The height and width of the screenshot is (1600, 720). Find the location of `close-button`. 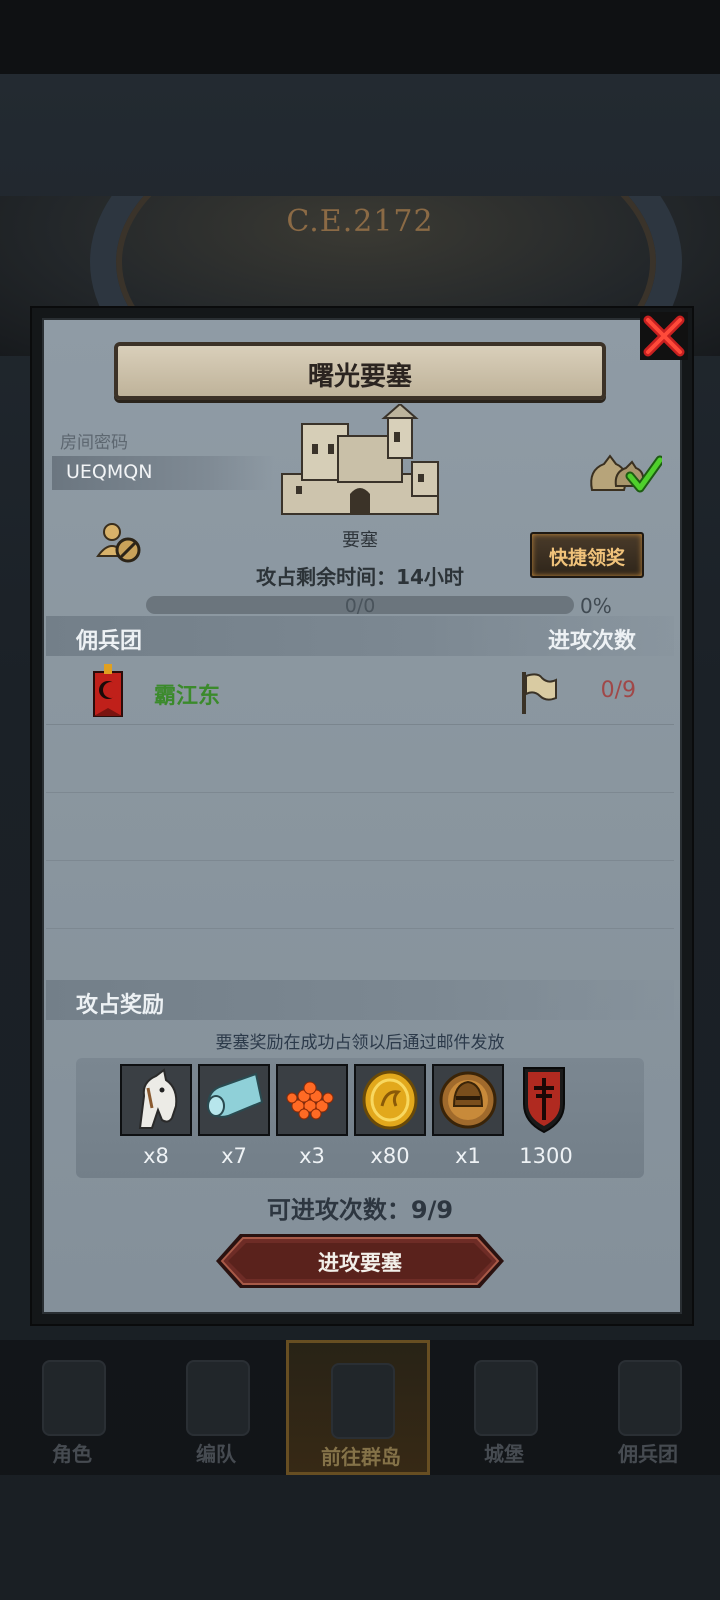

close-button is located at coordinates (664, 336).